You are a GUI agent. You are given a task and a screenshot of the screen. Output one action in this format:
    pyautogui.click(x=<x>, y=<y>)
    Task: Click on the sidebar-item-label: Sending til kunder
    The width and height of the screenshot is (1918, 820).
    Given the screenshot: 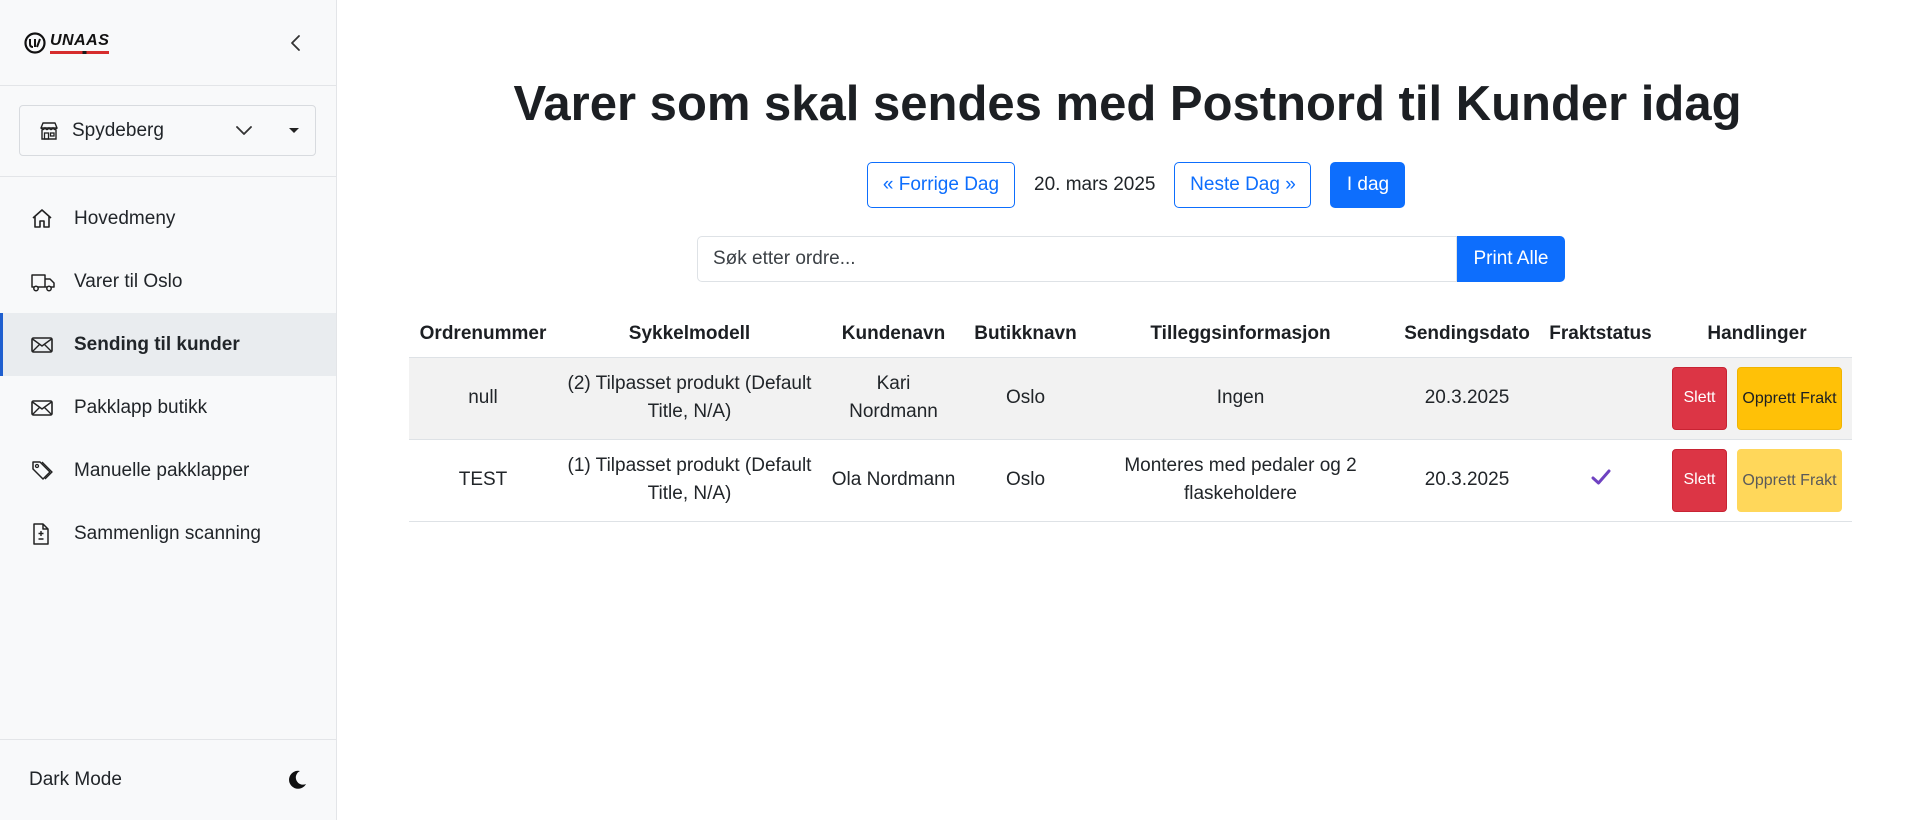 What is the action you would take?
    pyautogui.click(x=157, y=344)
    